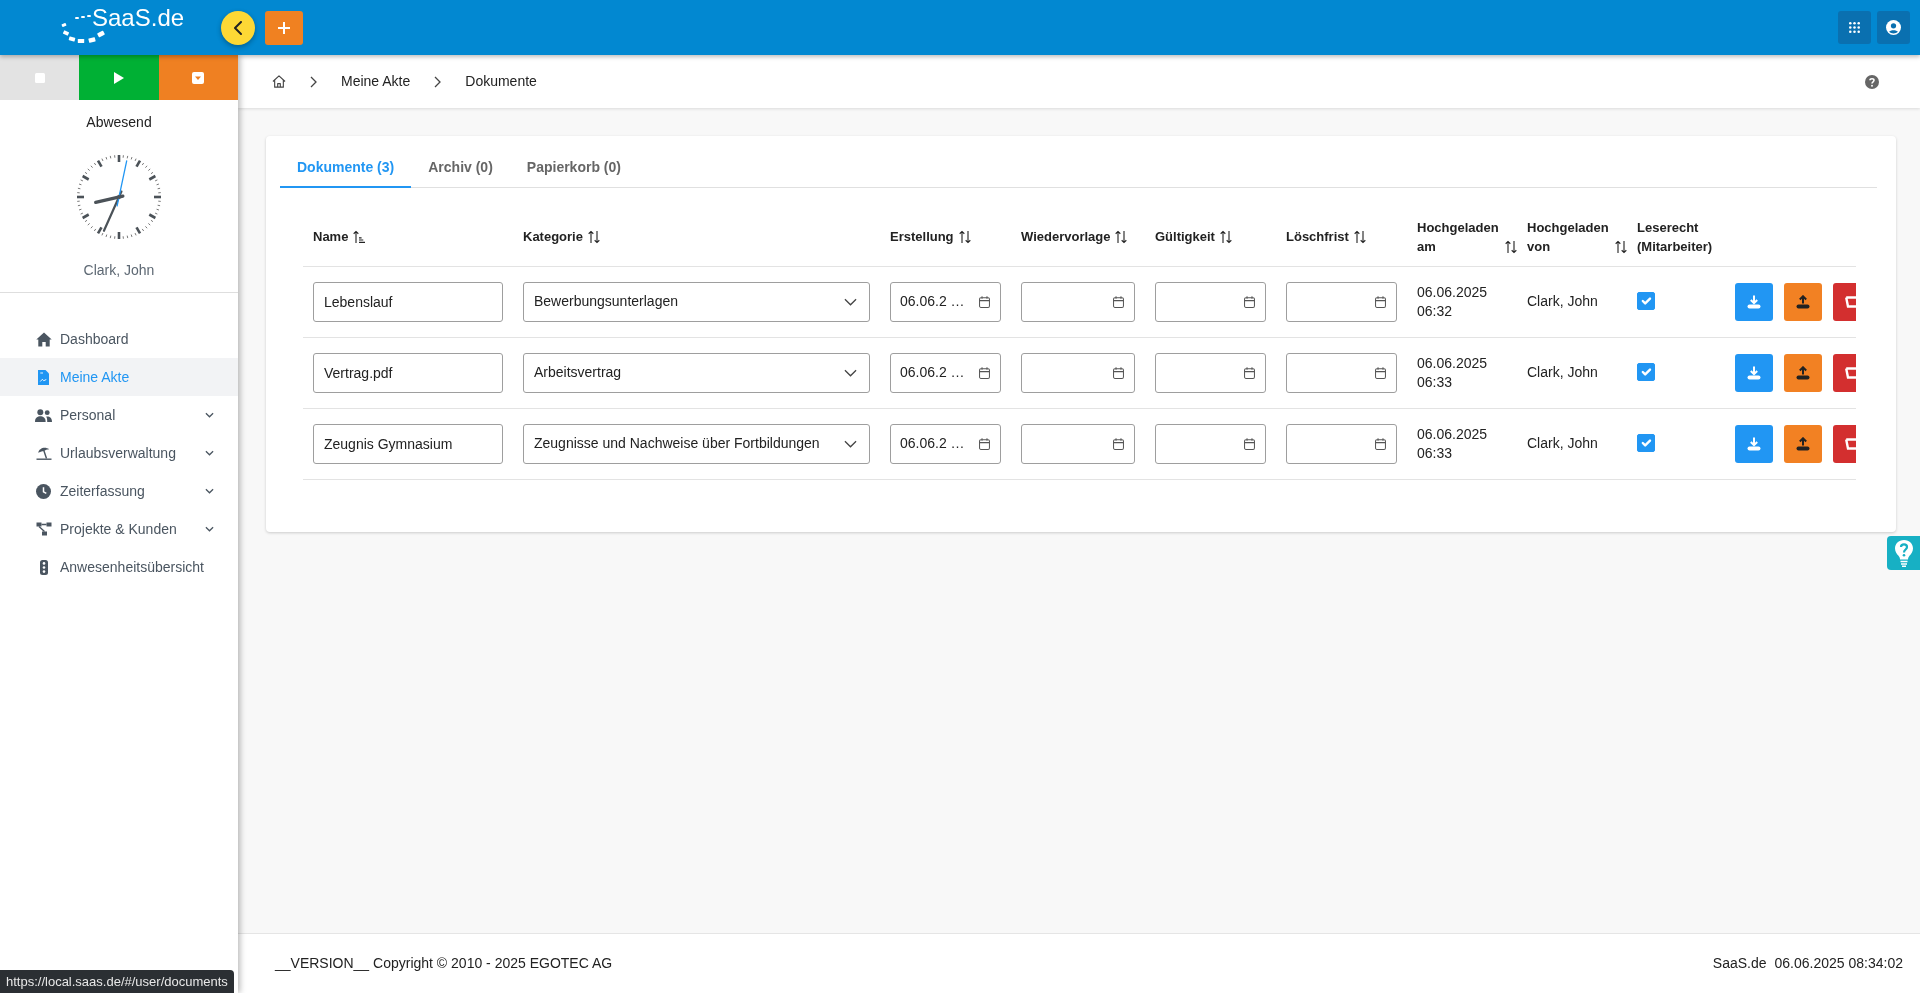 The height and width of the screenshot is (993, 1920). I want to click on help-icon, so click(1872, 81).